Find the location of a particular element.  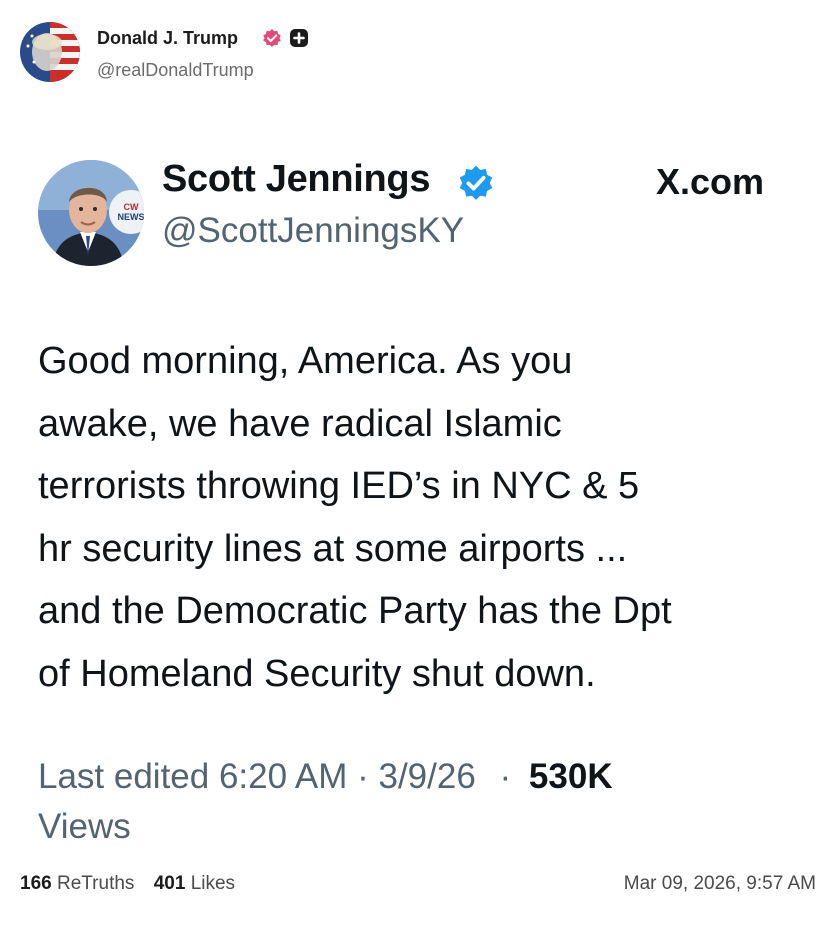

poster-handle: @realDonaldTrump is located at coordinates (175, 70).